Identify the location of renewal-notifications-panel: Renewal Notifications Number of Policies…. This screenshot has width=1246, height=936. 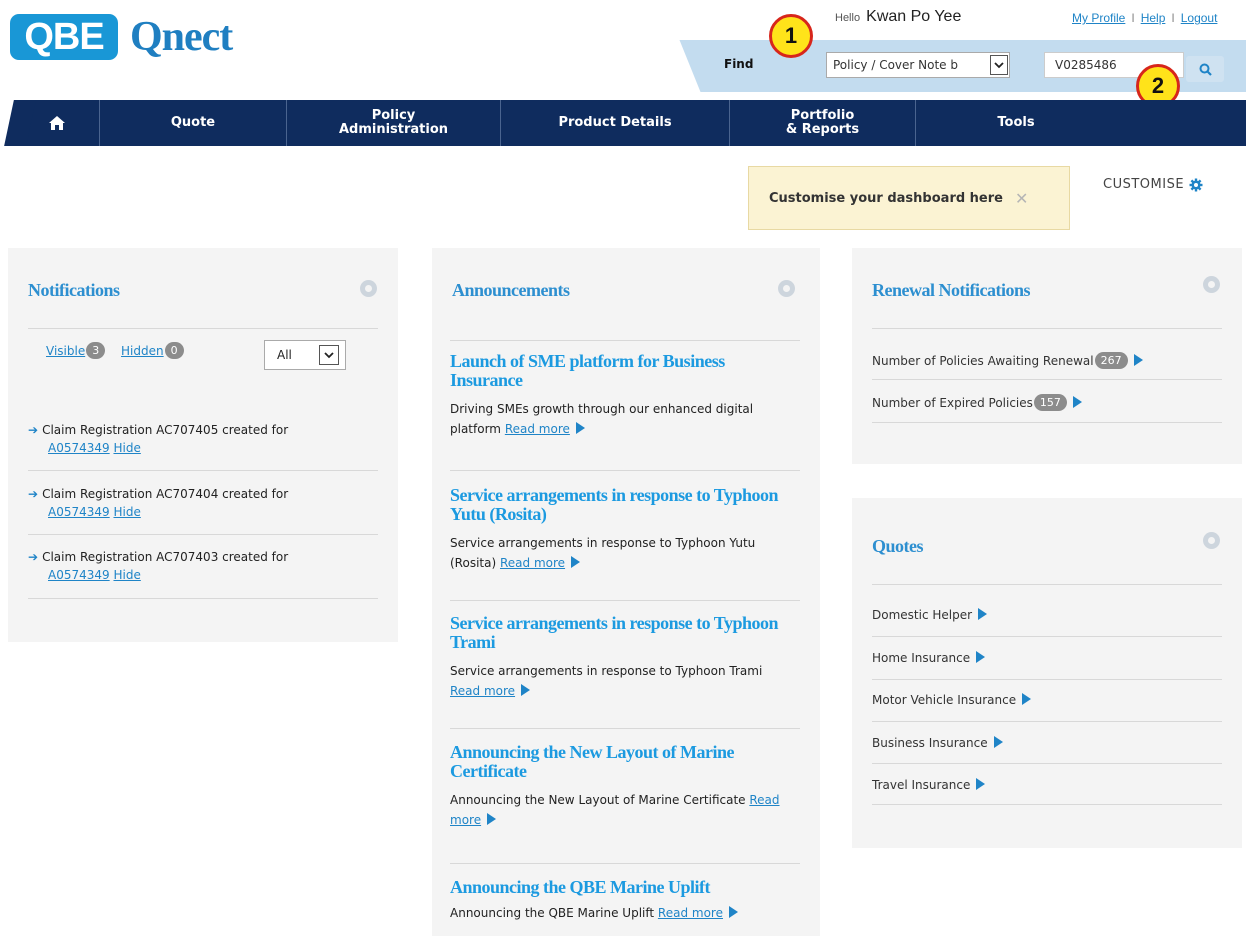
(1047, 356).